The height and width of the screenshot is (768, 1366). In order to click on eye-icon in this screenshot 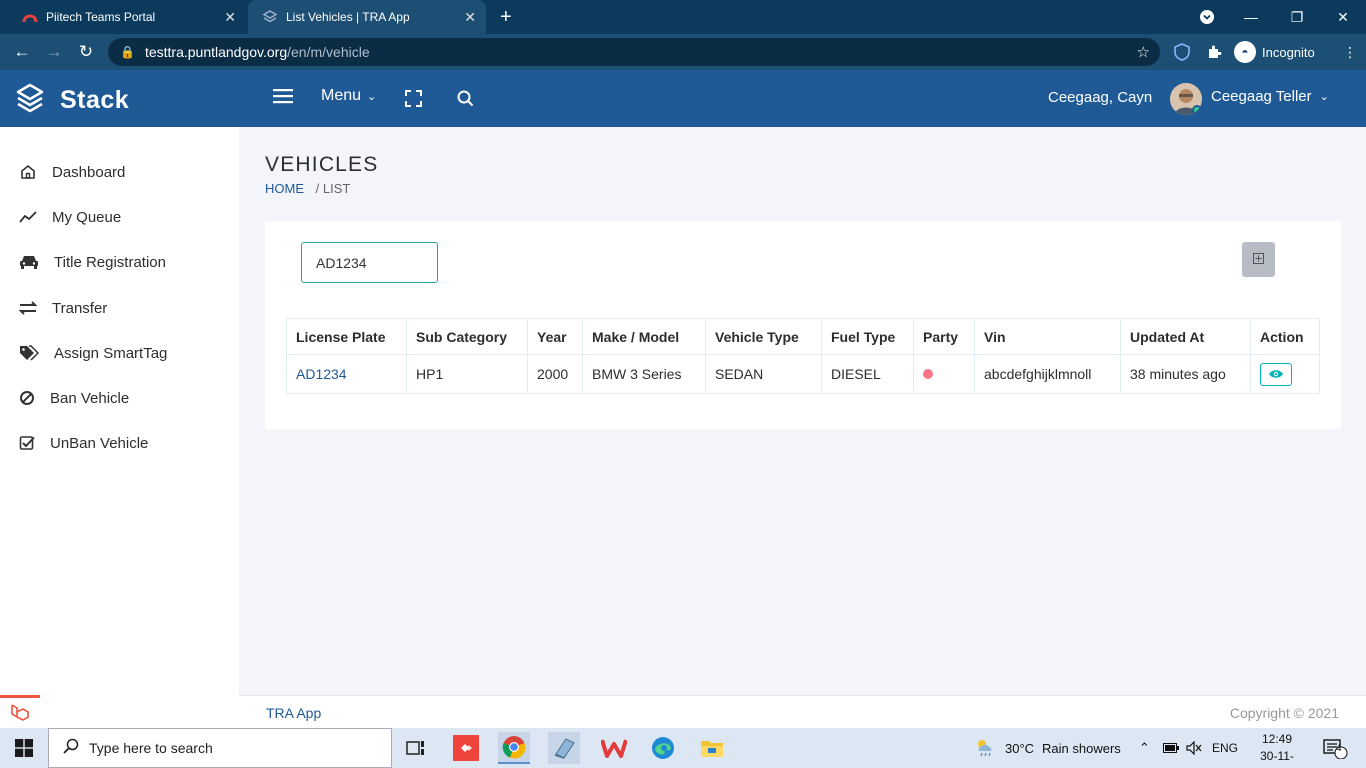, I will do `click(1276, 374)`.